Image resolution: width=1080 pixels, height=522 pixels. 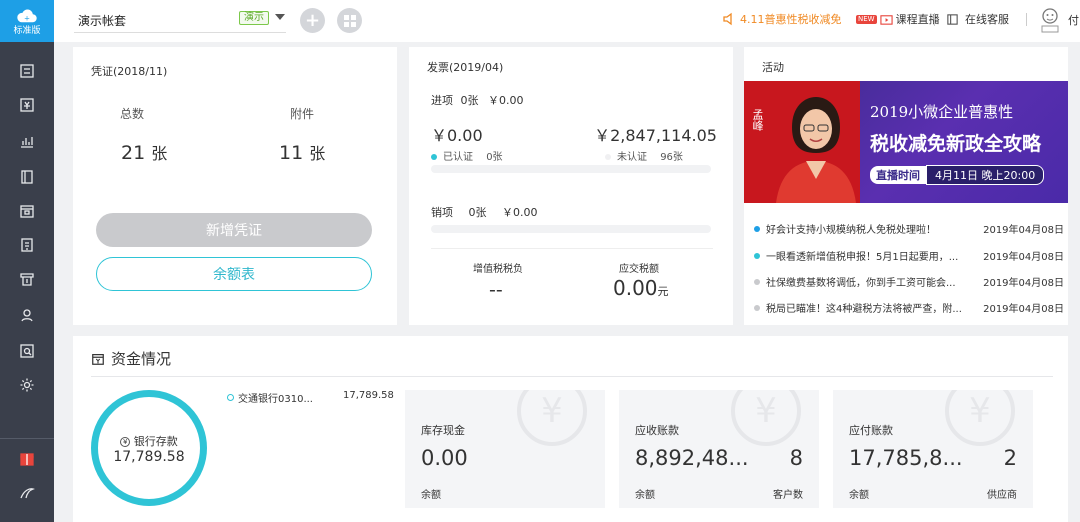 I want to click on output-label: 销项, so click(x=442, y=212).